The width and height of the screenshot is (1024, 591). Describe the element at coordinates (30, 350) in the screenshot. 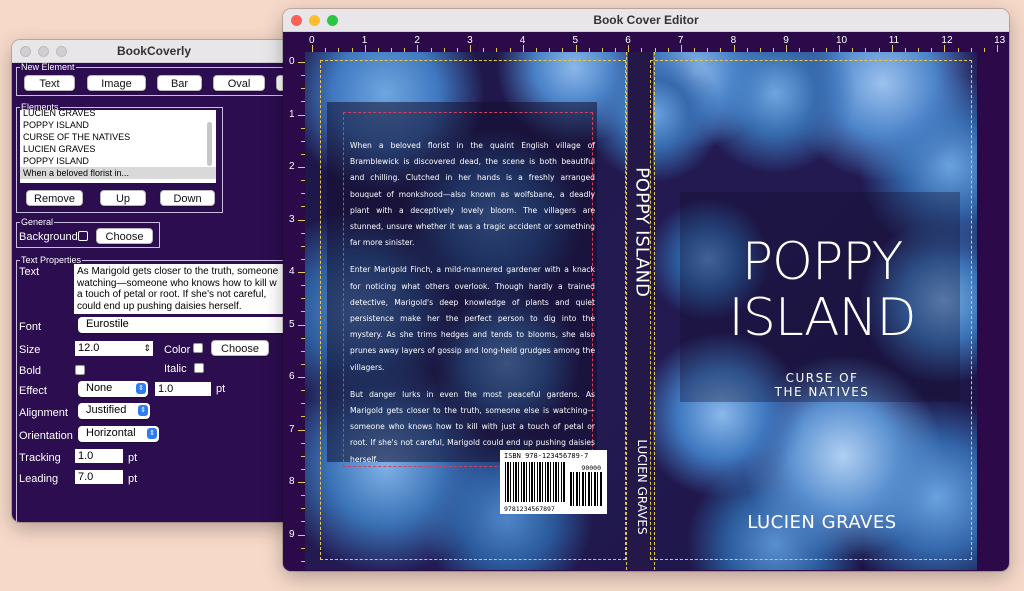

I see `size-label: Size` at that location.